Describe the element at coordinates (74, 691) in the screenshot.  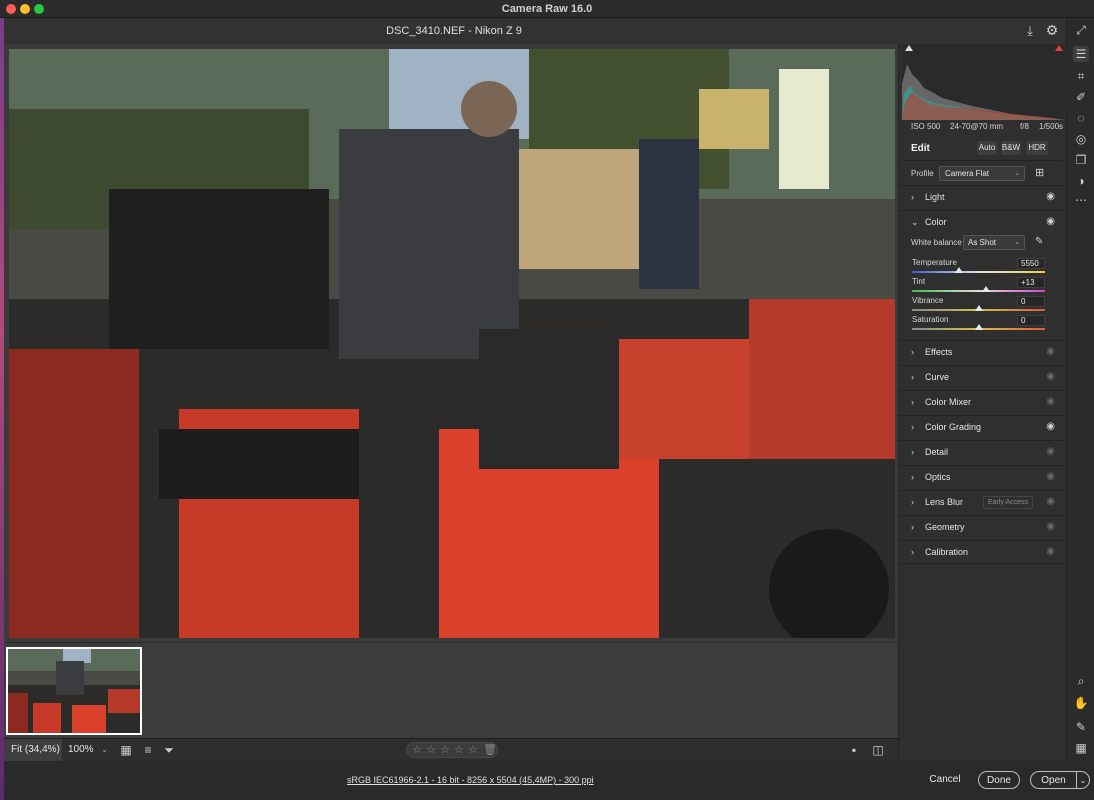
I see `filmstrip-thumbnail` at that location.